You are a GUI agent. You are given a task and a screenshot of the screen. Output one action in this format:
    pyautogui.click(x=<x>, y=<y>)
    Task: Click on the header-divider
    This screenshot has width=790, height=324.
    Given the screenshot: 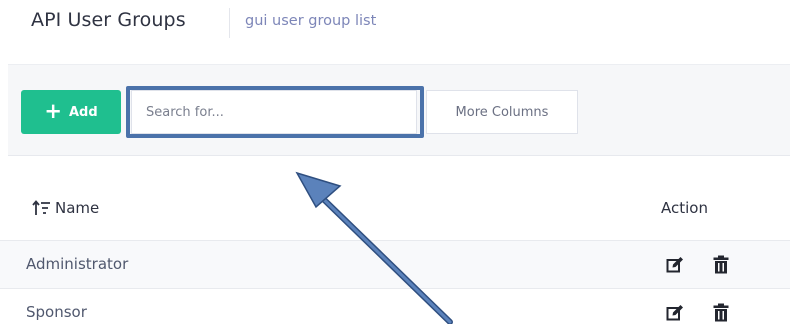 What is the action you would take?
    pyautogui.click(x=229, y=23)
    